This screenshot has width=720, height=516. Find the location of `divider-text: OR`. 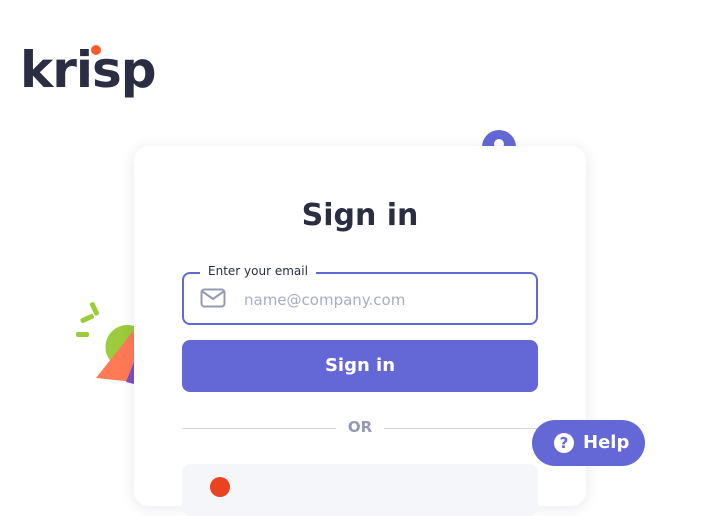

divider-text: OR is located at coordinates (360, 427).